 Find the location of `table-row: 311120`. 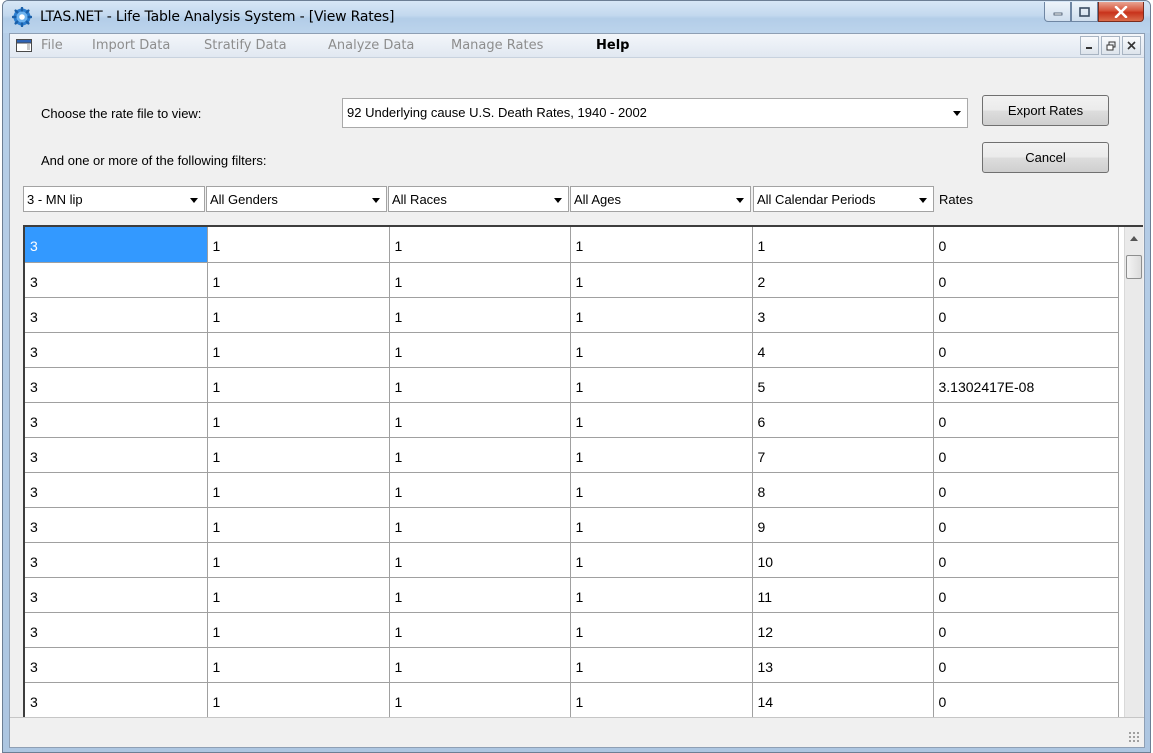

table-row: 311120 is located at coordinates (572, 280).